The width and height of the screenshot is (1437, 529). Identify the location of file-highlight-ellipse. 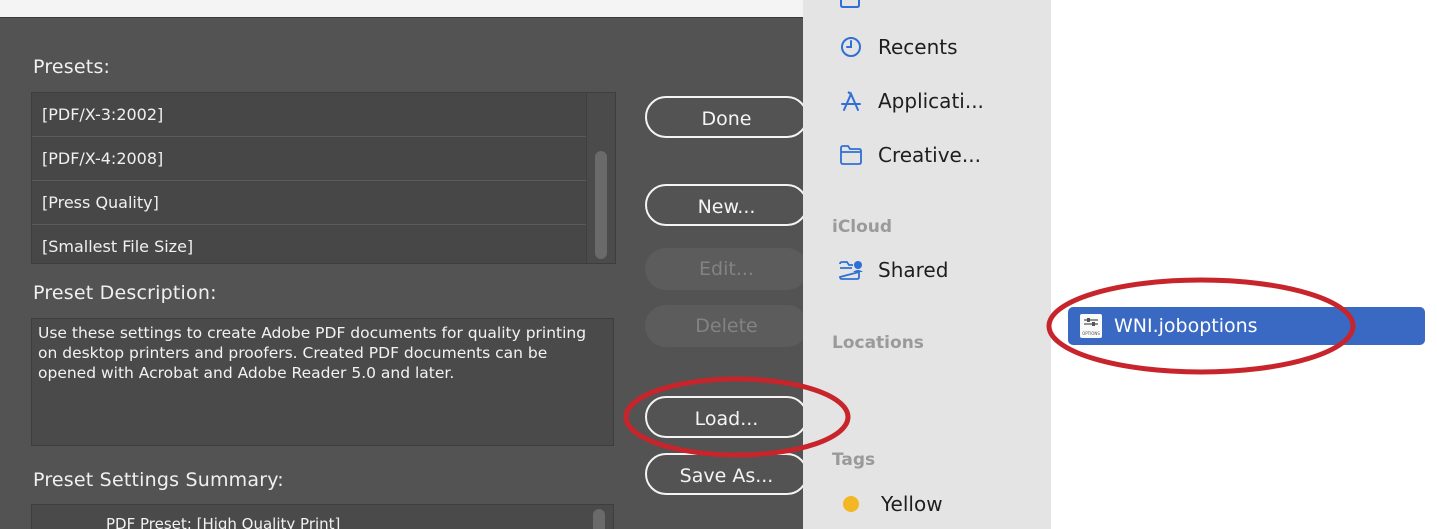
(1201, 326).